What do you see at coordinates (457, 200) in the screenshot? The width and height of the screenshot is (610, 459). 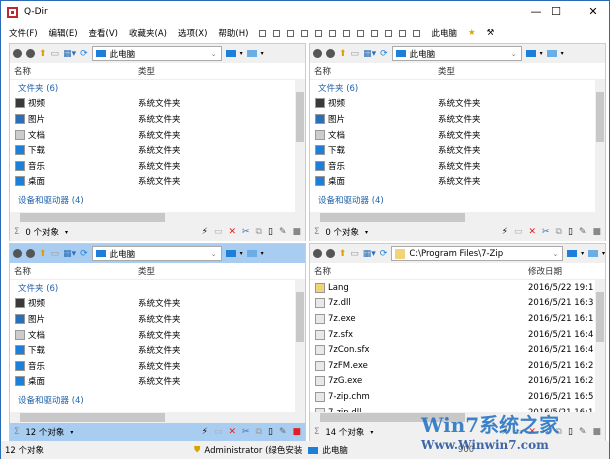 I see `group-drives: 设备和驱动器 (4)` at bounding box center [457, 200].